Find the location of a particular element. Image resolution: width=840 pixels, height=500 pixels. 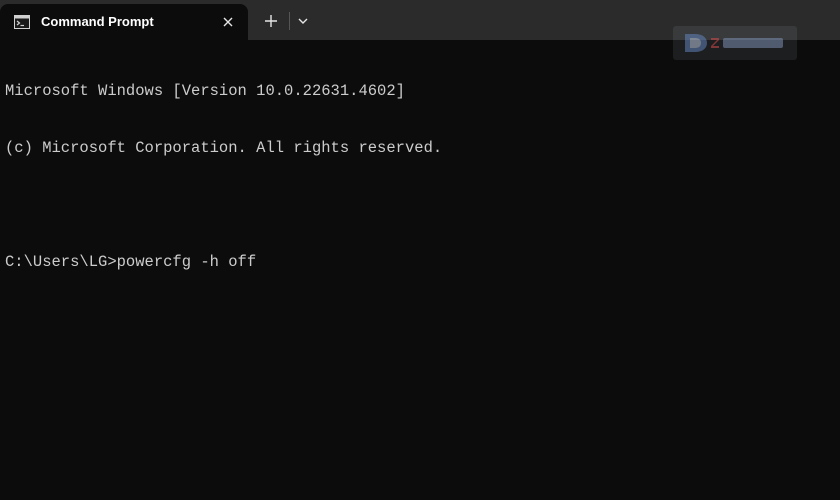

tab-title: Command Prompt is located at coordinates (97, 21).